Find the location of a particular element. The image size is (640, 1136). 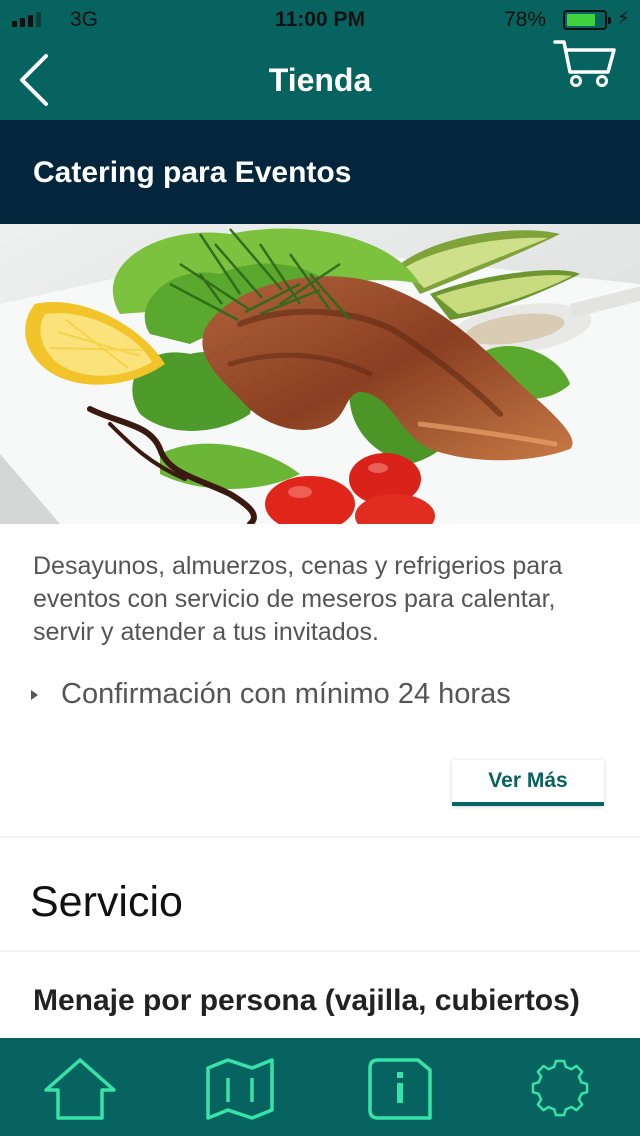

section-header: Catering para Eventos is located at coordinates (320, 172).